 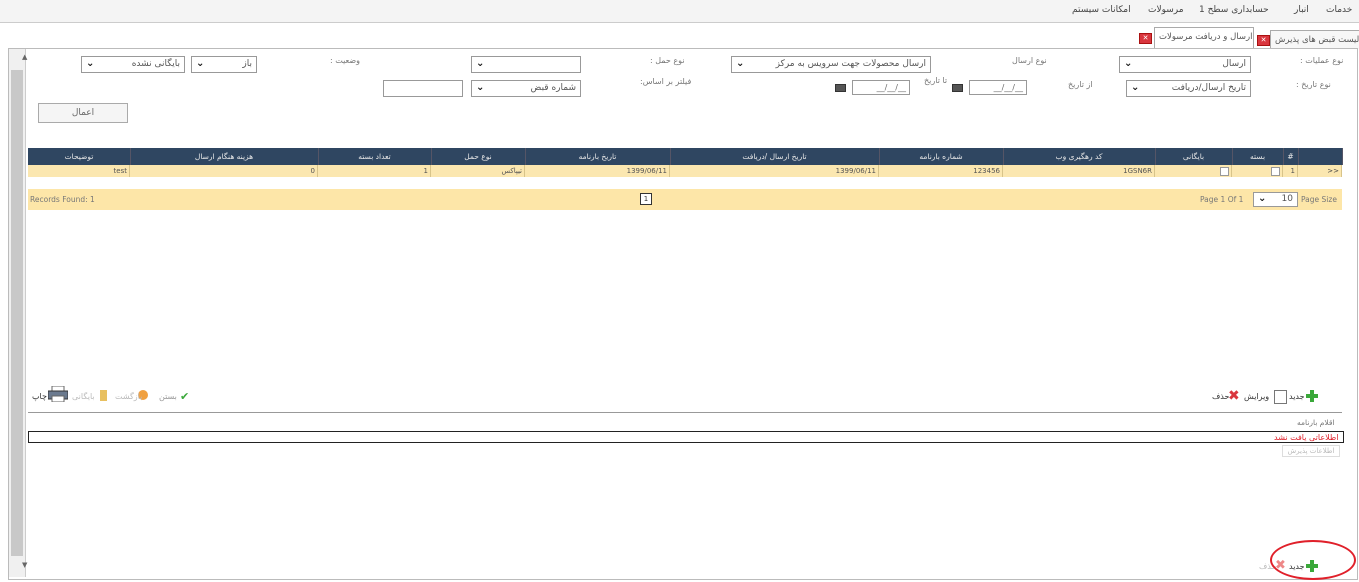 I want to click on to-date-input: __/__/__, so click(x=881, y=87).